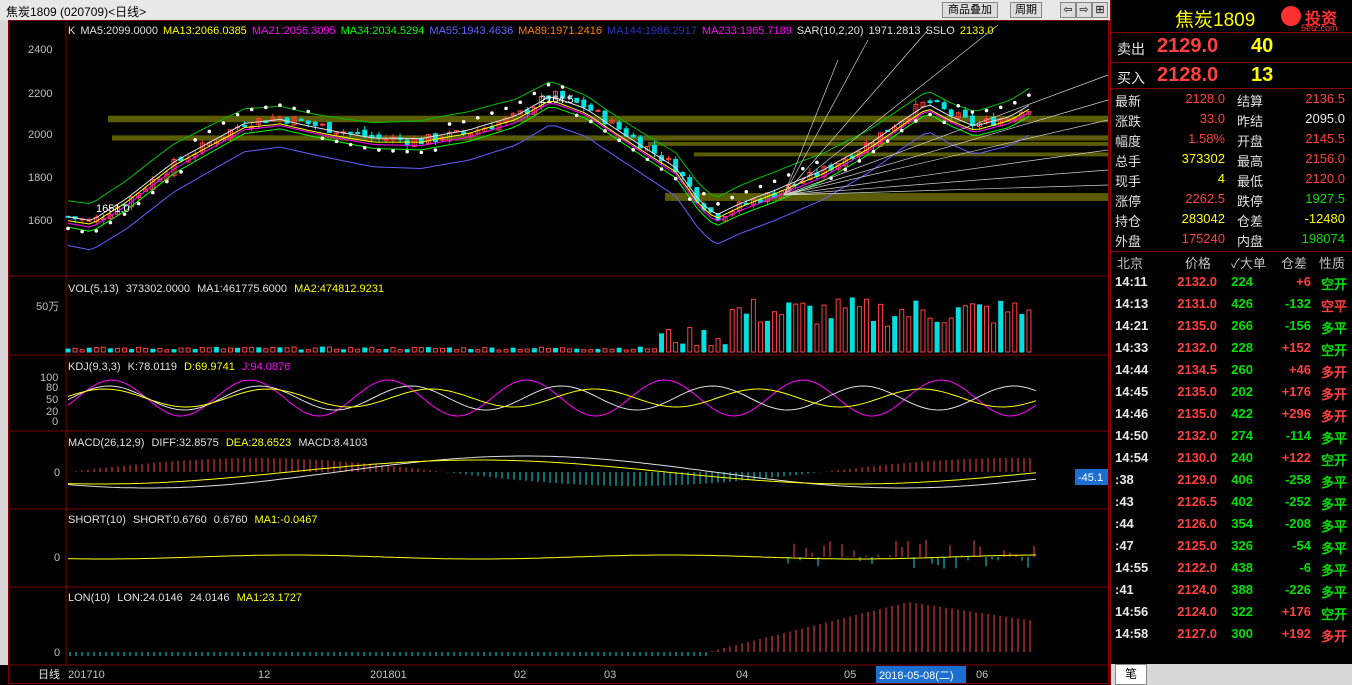 The image size is (1352, 685). I want to click on tick-diff: +176, so click(1296, 391).